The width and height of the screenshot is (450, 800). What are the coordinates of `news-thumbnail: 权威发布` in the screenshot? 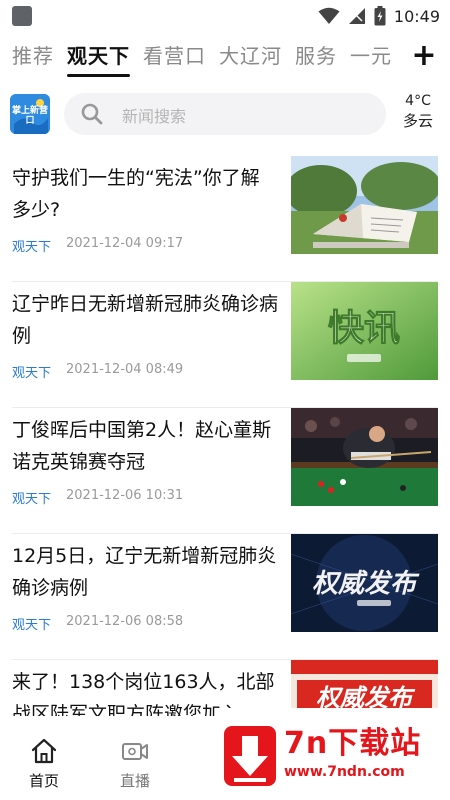 It's located at (364, 583).